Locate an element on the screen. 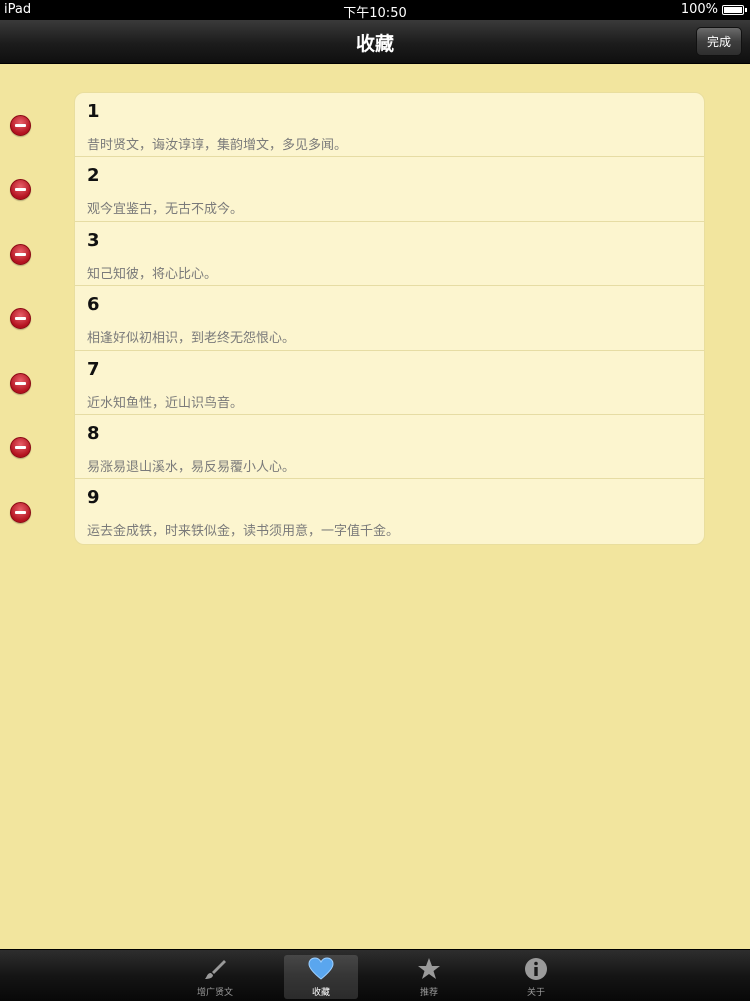 The width and height of the screenshot is (750, 1001). list-item: 6 相逢好似初相识，到老终无怨恨心。 is located at coordinates (389, 318).